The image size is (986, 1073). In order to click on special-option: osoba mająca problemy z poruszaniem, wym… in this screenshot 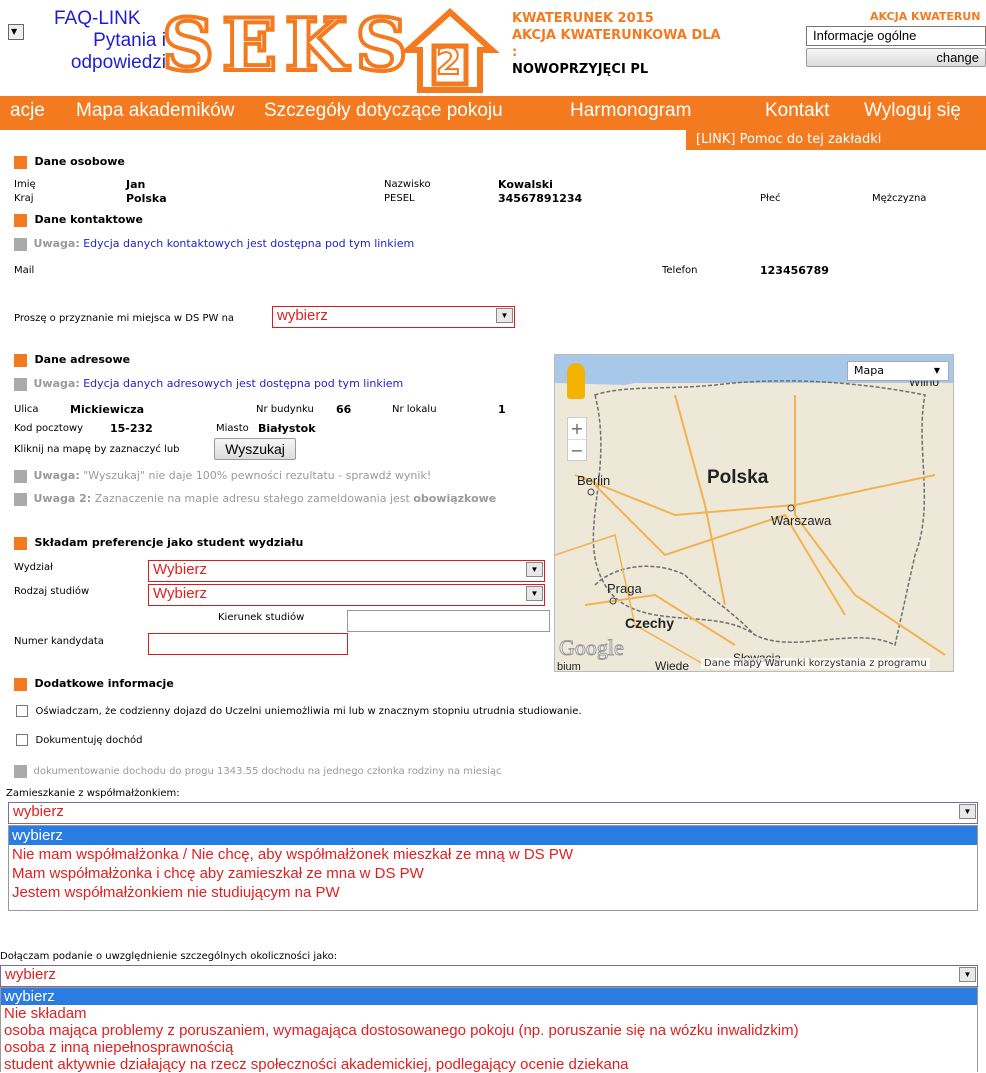, I will do `click(489, 1030)`.